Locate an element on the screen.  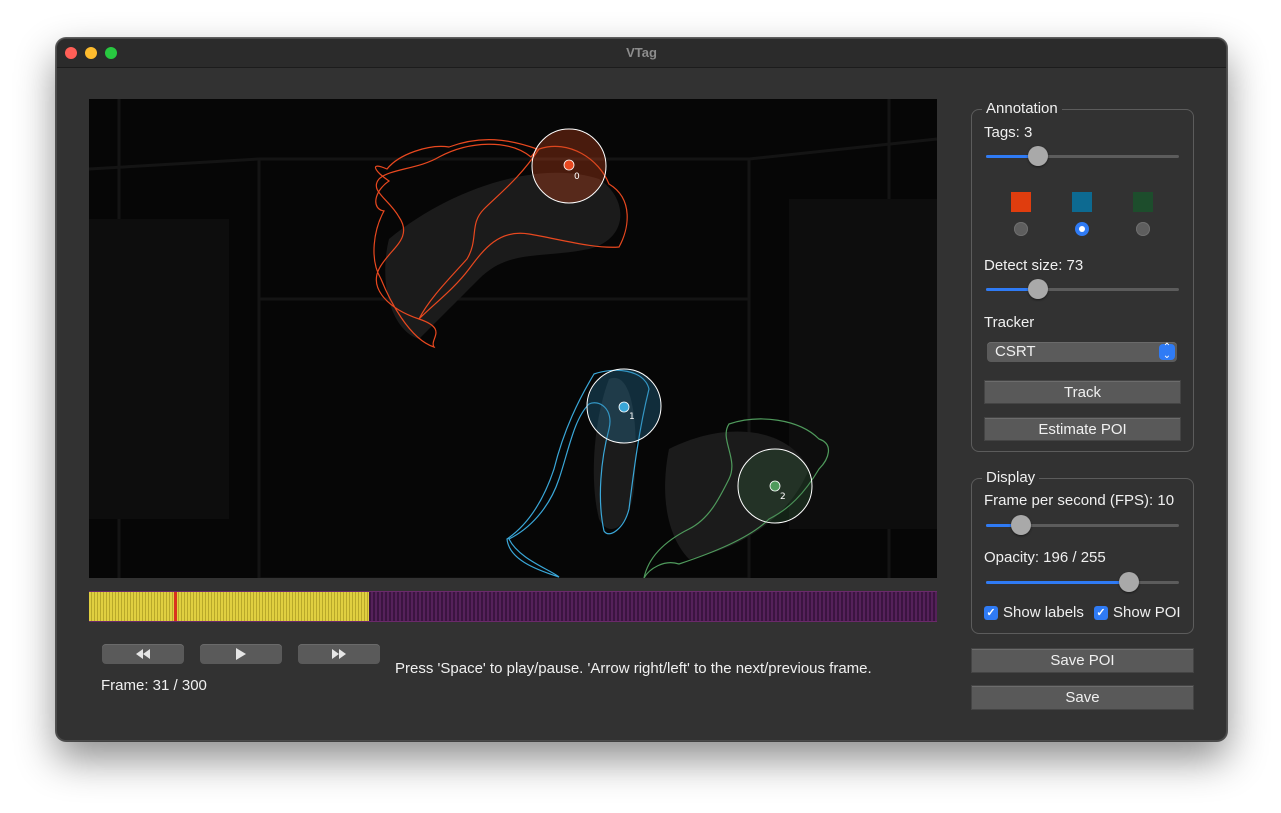
fps-slider-handle is located at coordinates (1020, 525).